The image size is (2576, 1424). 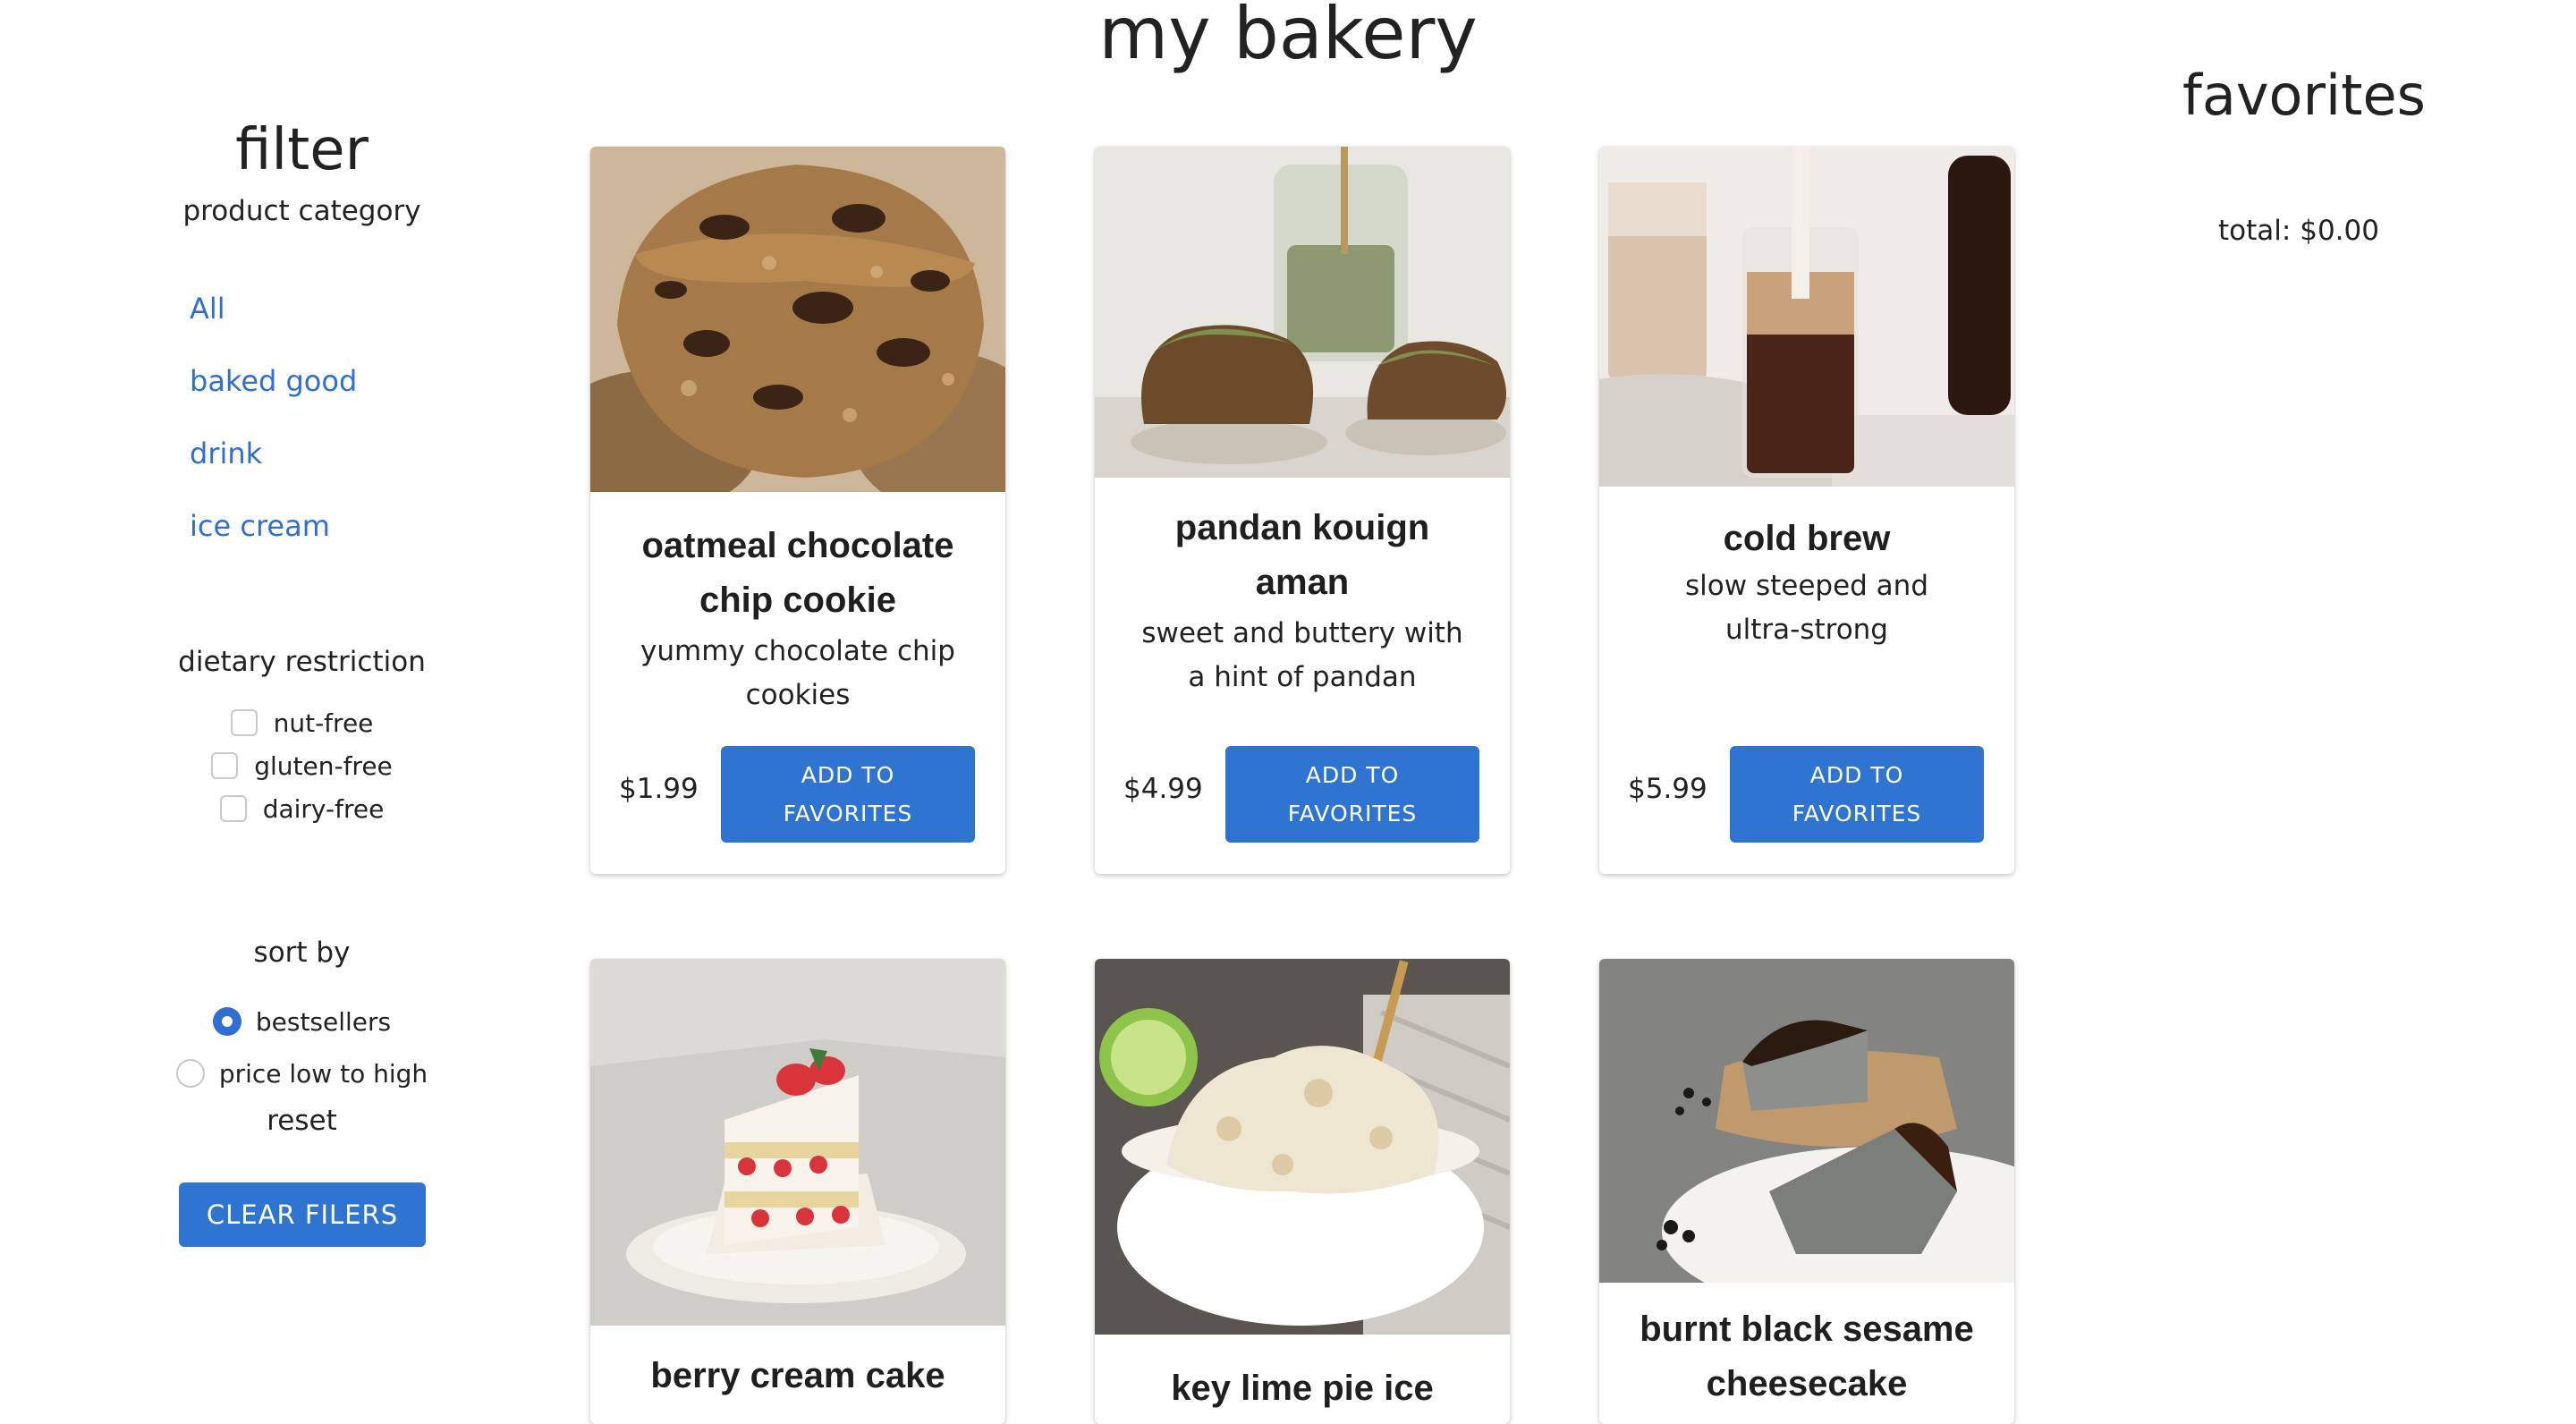 I want to click on category-list: All baked good drink ice cream, so click(x=273, y=436).